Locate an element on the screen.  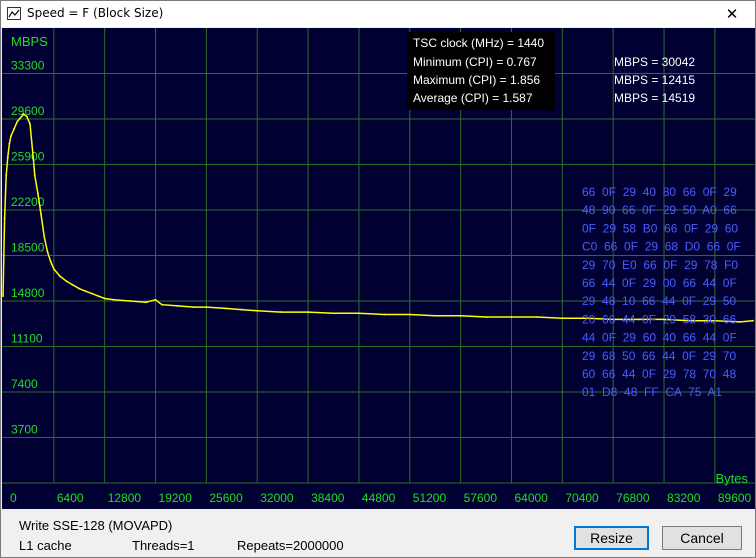
x-tick-label: 0 is located at coordinates (13, 498).